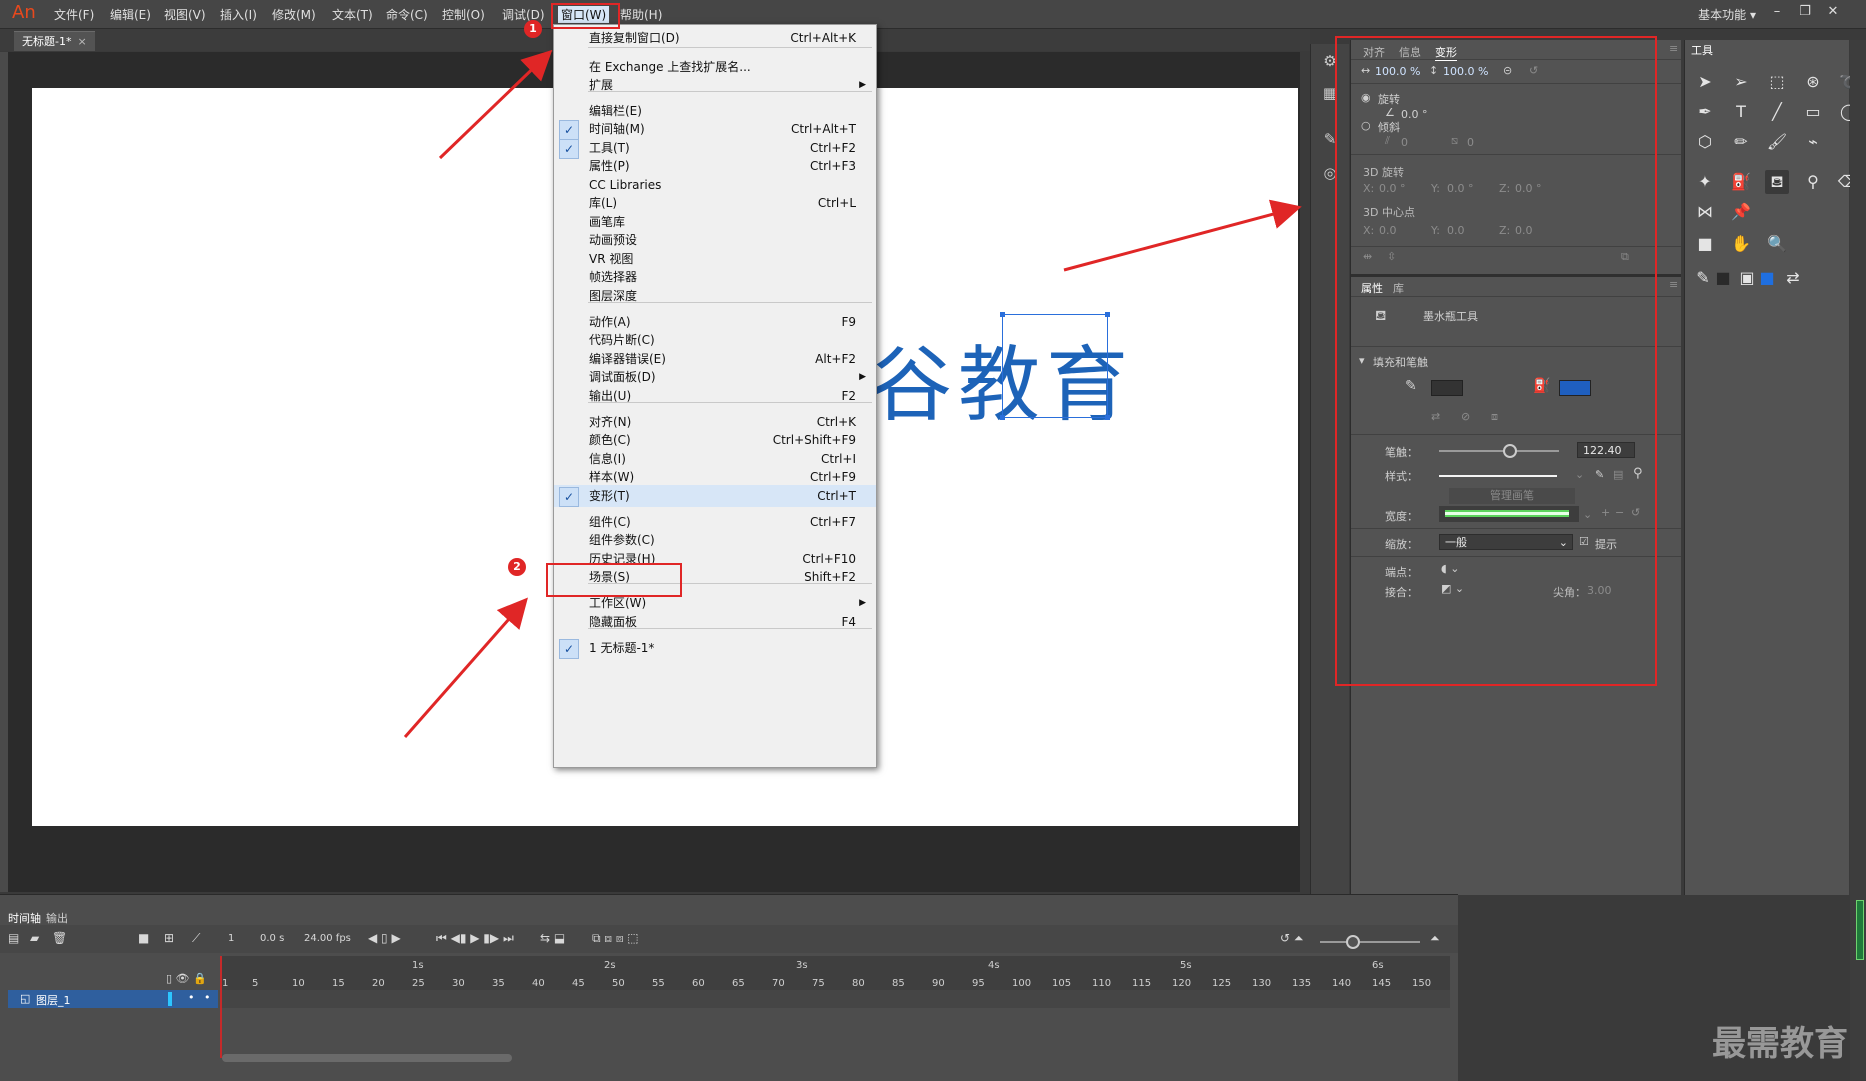 This screenshot has height=1081, width=1866. What do you see at coordinates (74, 14) in the screenshot?
I see `menu-item-0: 文件(F)` at bounding box center [74, 14].